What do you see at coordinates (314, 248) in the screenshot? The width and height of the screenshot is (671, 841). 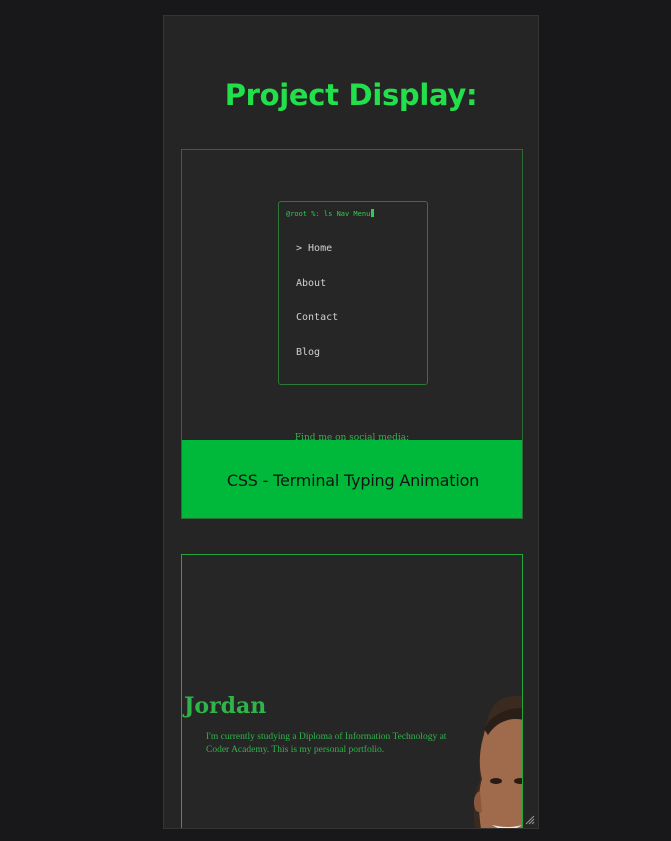 I see `menu-item-home: > Home` at bounding box center [314, 248].